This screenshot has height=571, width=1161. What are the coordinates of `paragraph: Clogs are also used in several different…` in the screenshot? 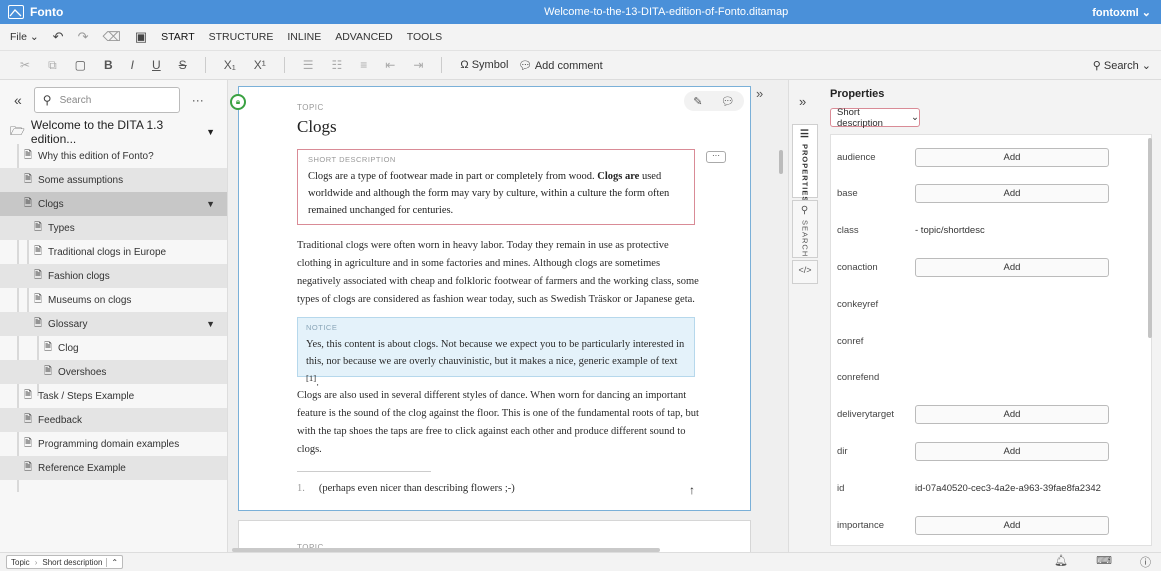 It's located at (499, 423).